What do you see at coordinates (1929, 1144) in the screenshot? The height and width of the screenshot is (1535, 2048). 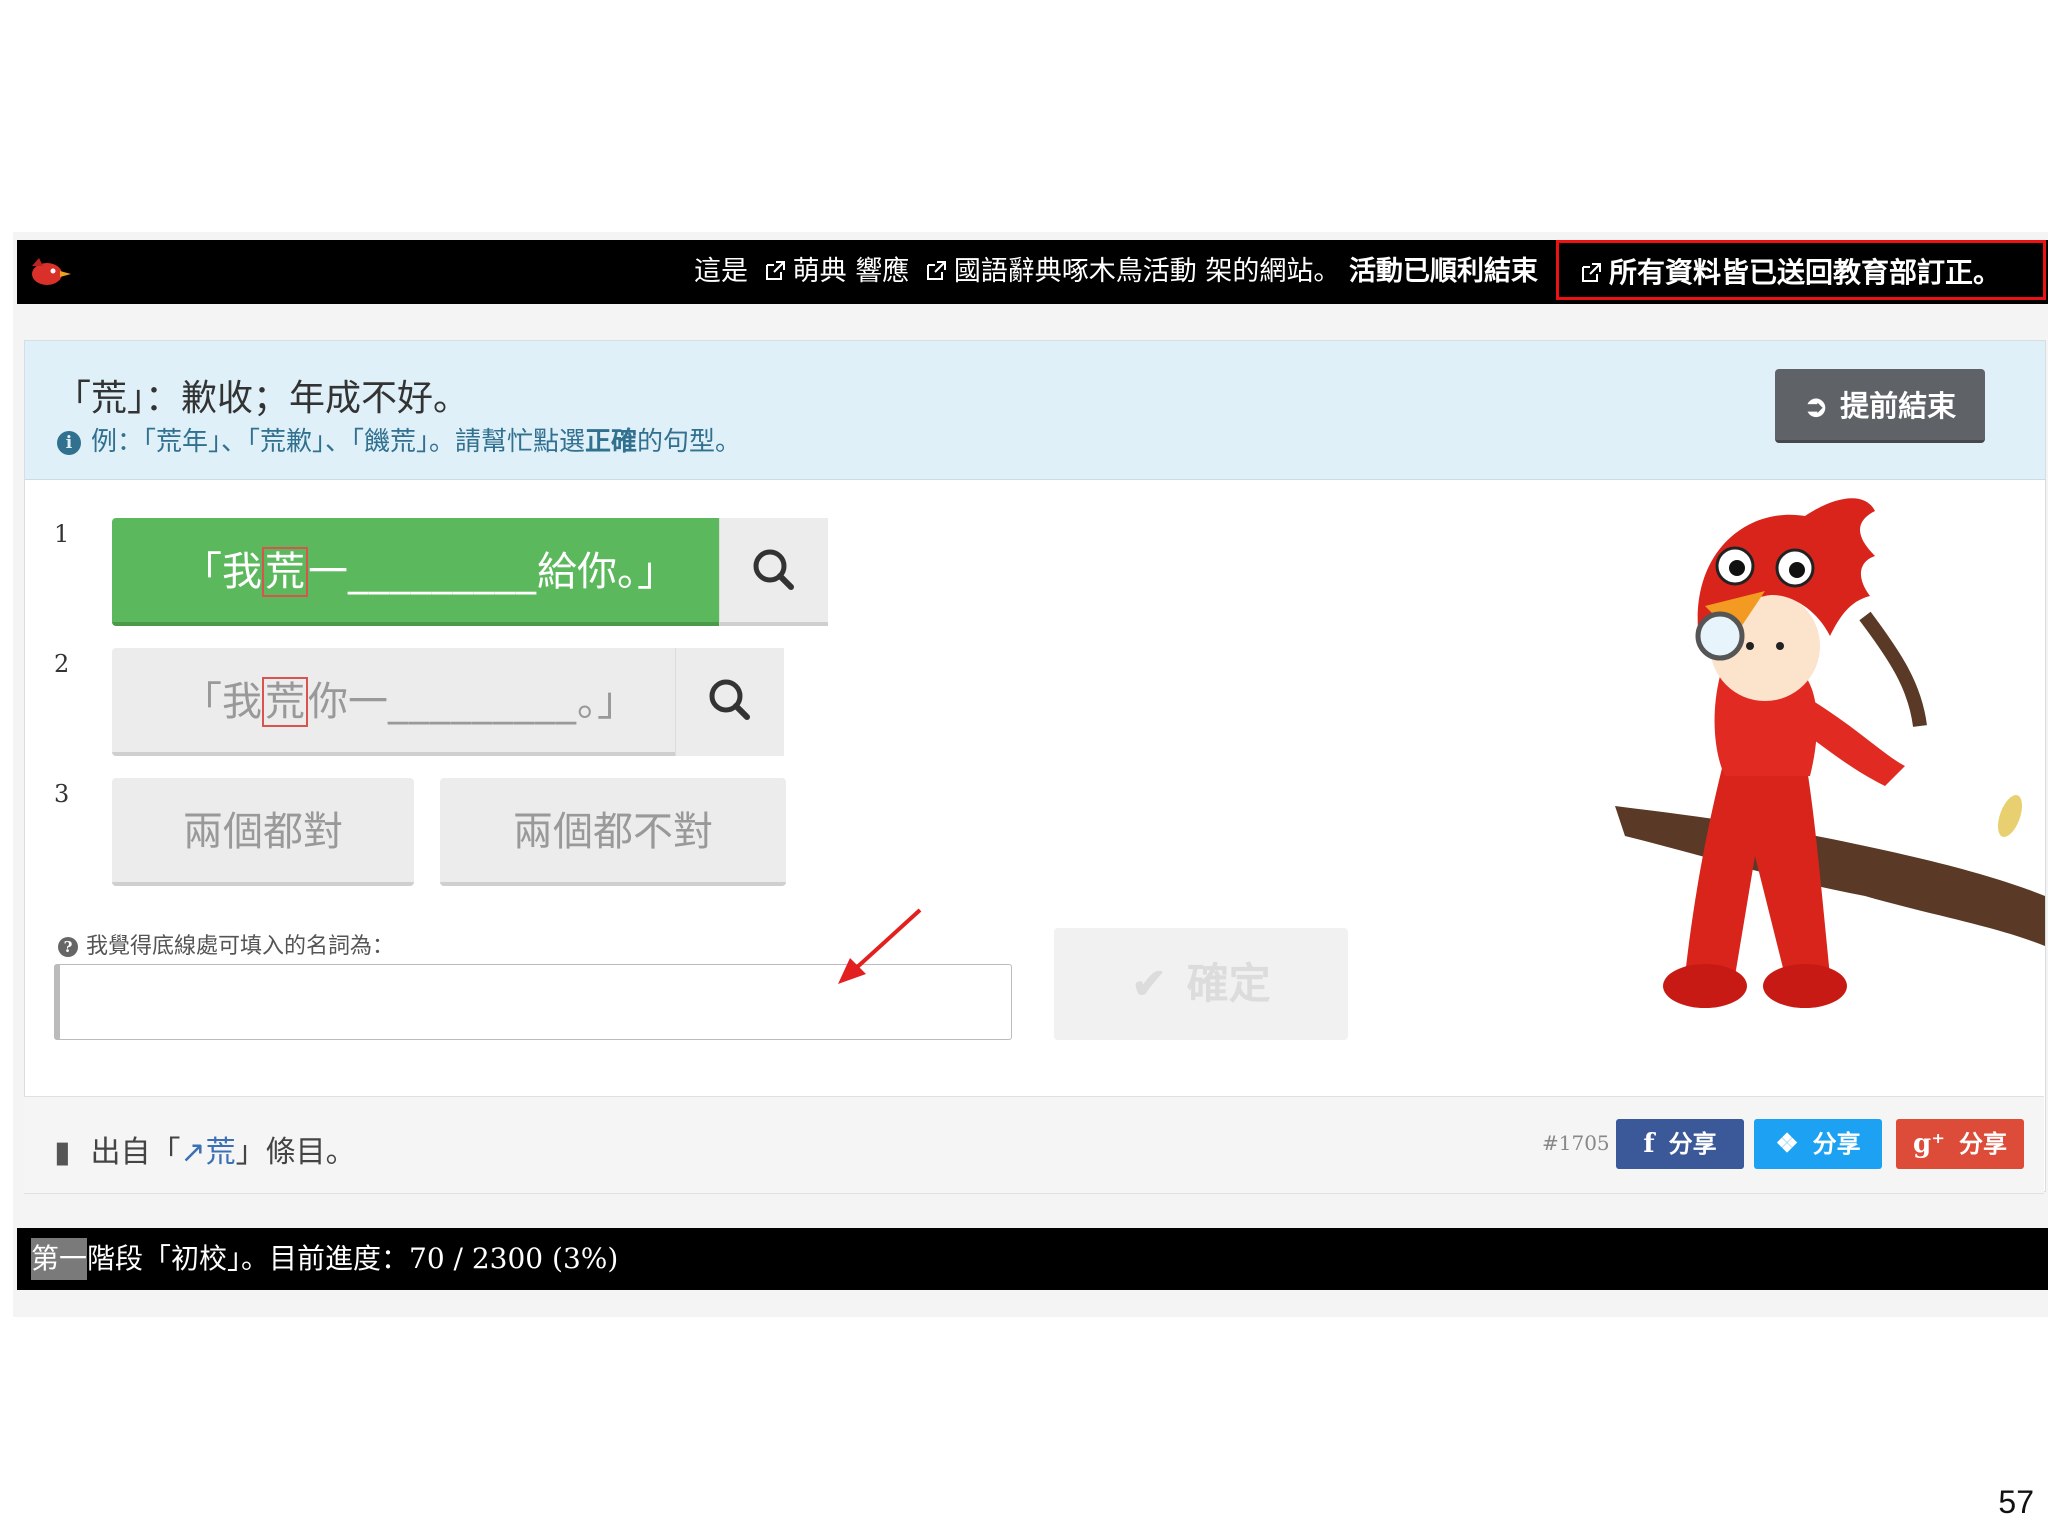 I see `google-plus-icon: g⁺` at bounding box center [1929, 1144].